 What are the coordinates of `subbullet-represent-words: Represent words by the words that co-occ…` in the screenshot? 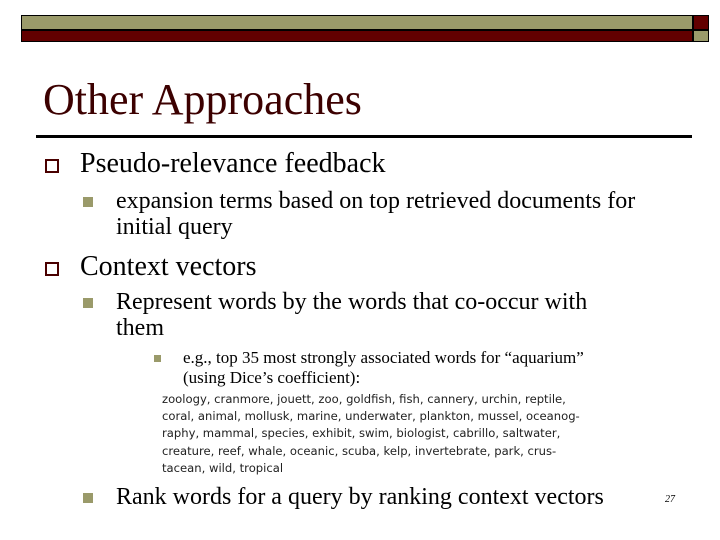 It's located at (352, 315).